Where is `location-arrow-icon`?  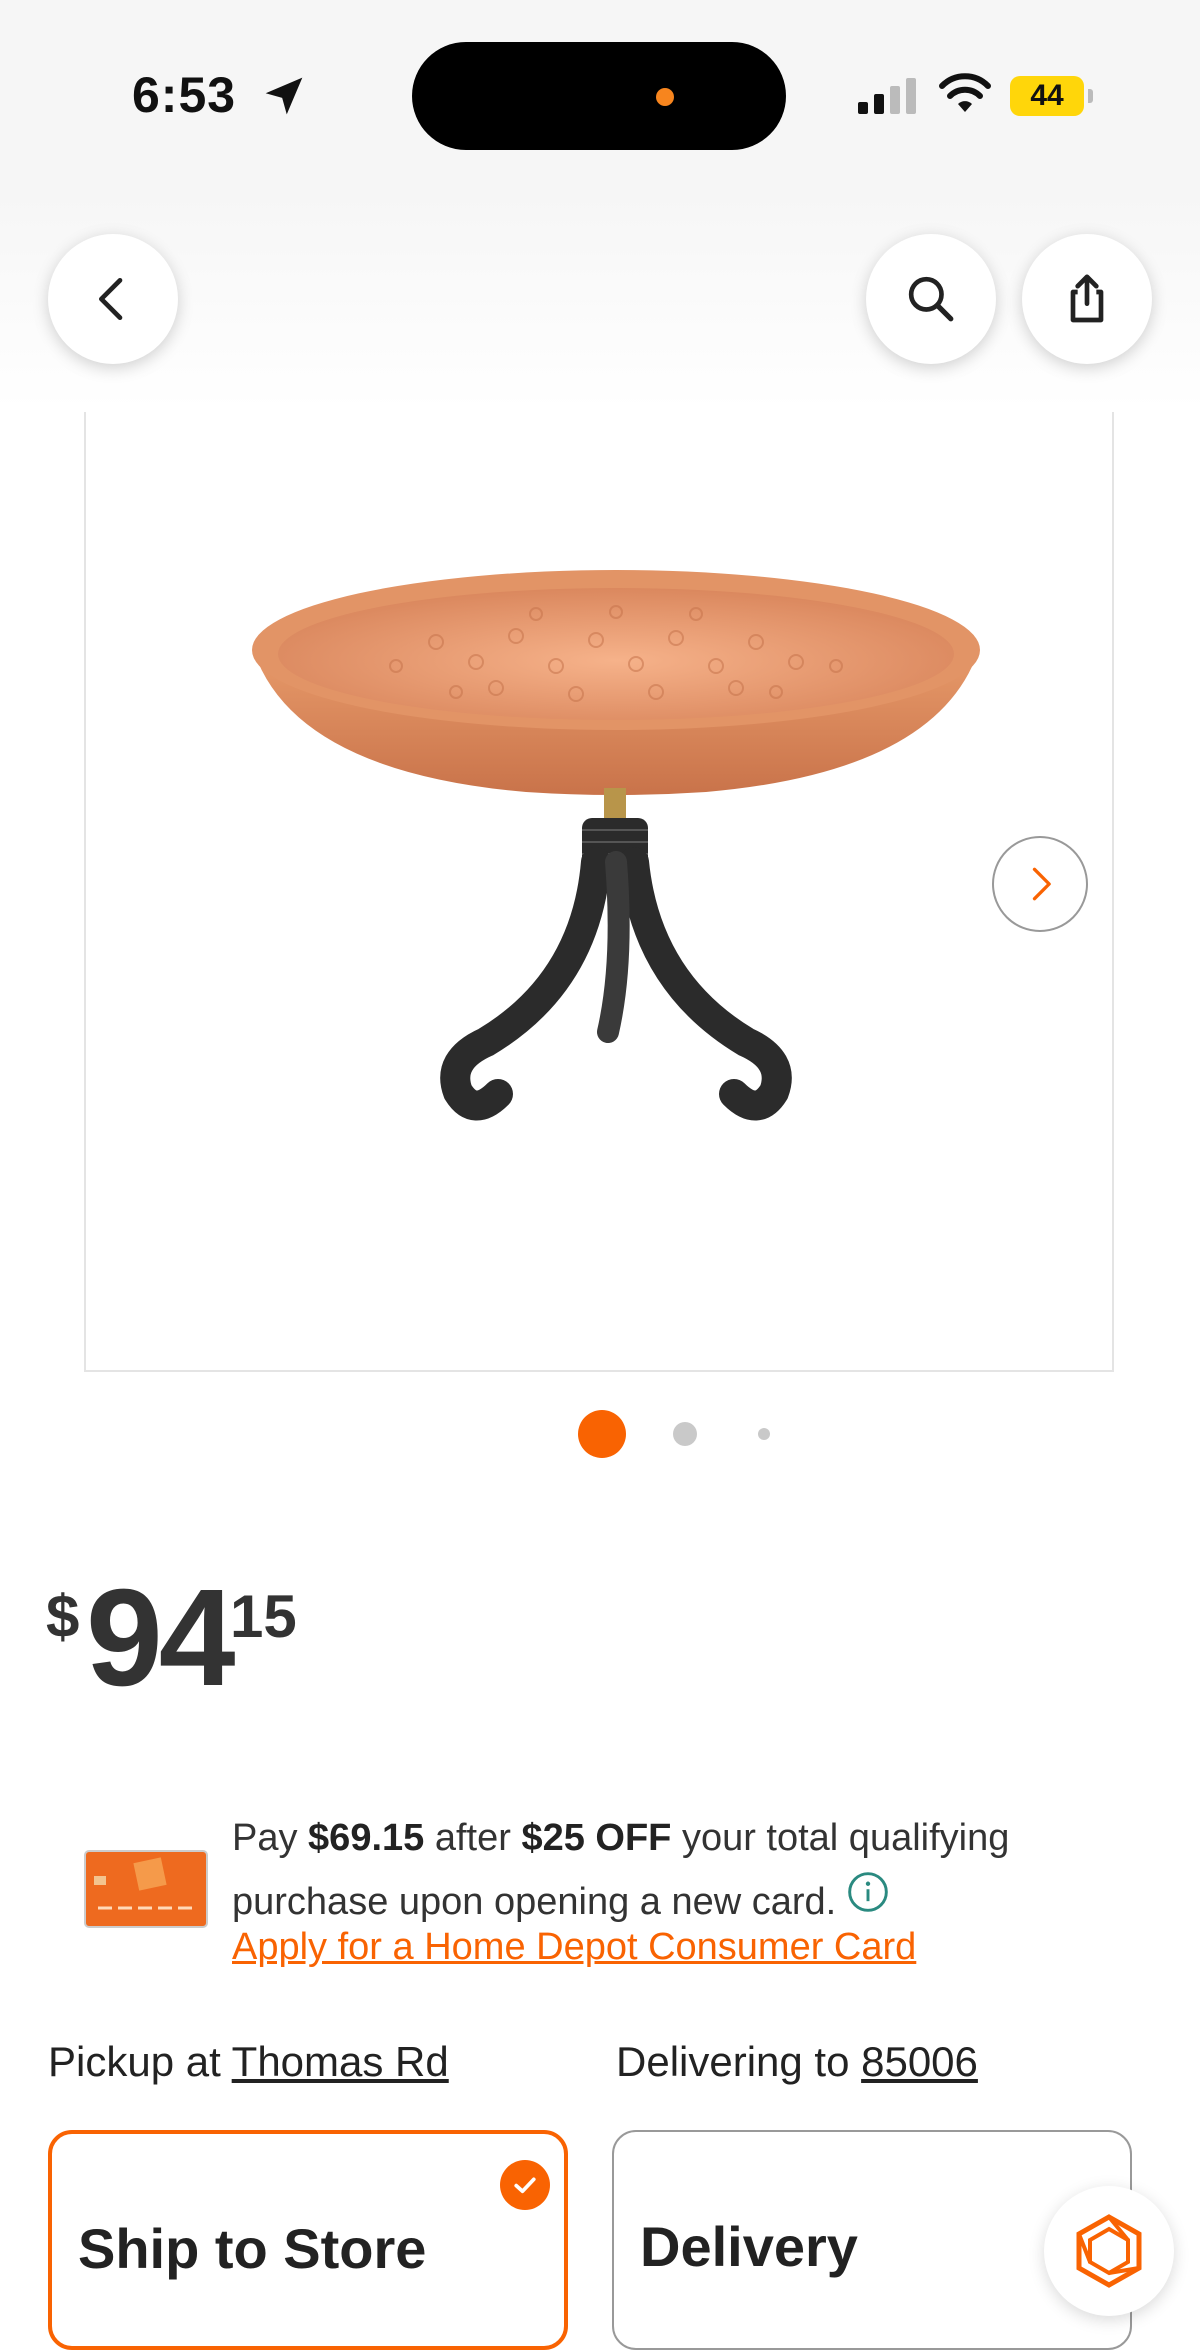 location-arrow-icon is located at coordinates (284, 96).